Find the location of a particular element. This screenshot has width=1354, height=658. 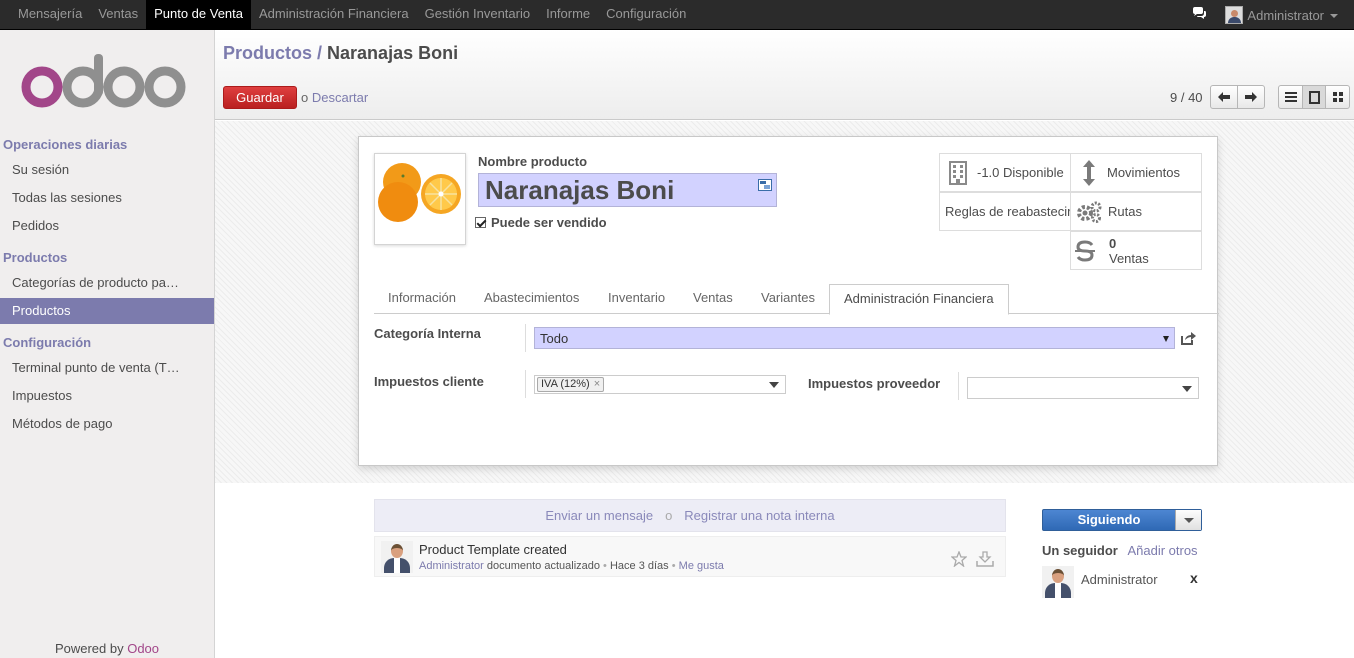

list-view-button is located at coordinates (1290, 97).